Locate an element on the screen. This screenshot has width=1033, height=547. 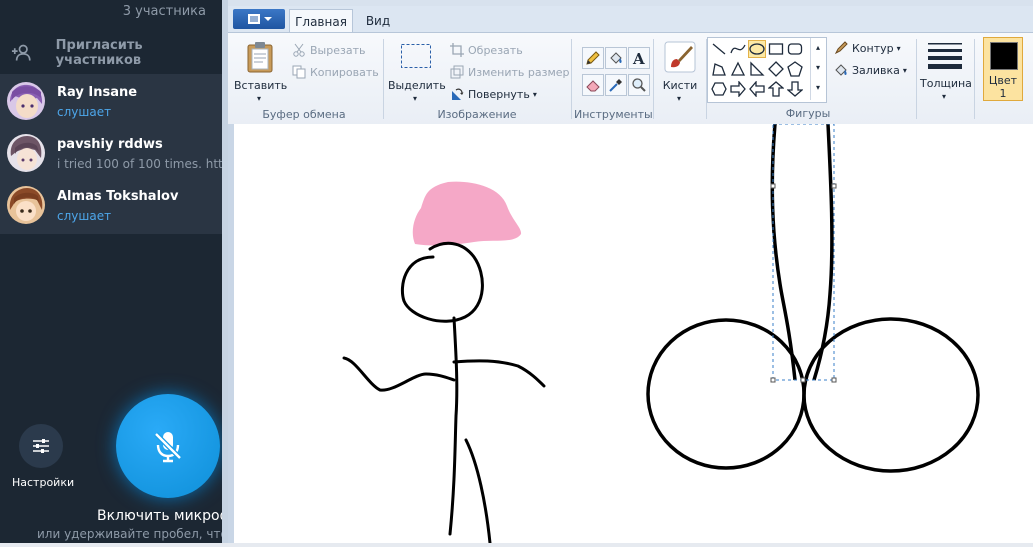
arrow-left-icon is located at coordinates (757, 89).